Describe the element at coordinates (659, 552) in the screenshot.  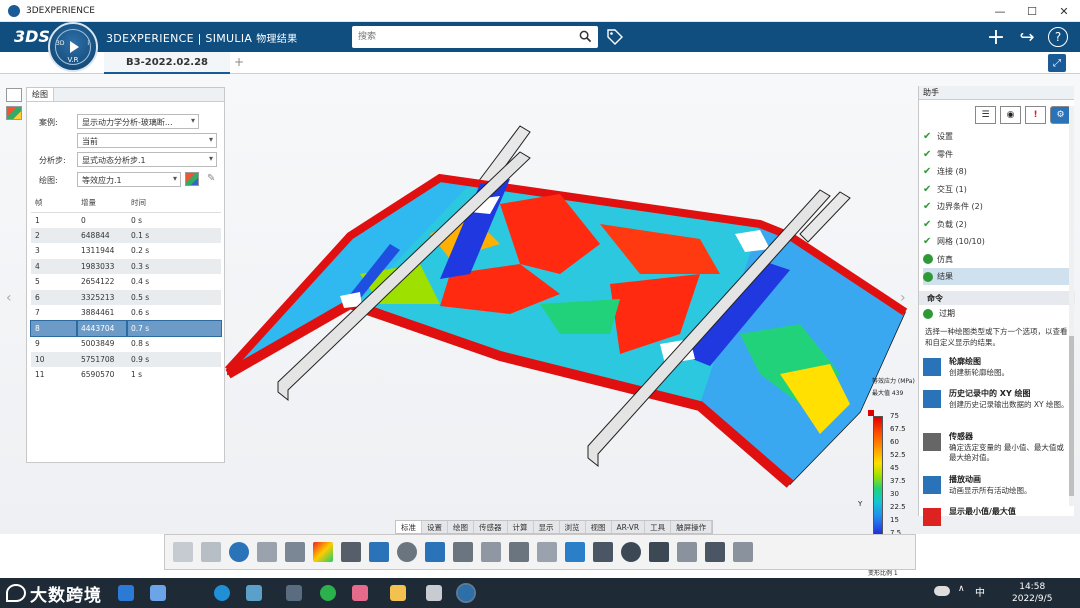
I see `display-icon` at that location.